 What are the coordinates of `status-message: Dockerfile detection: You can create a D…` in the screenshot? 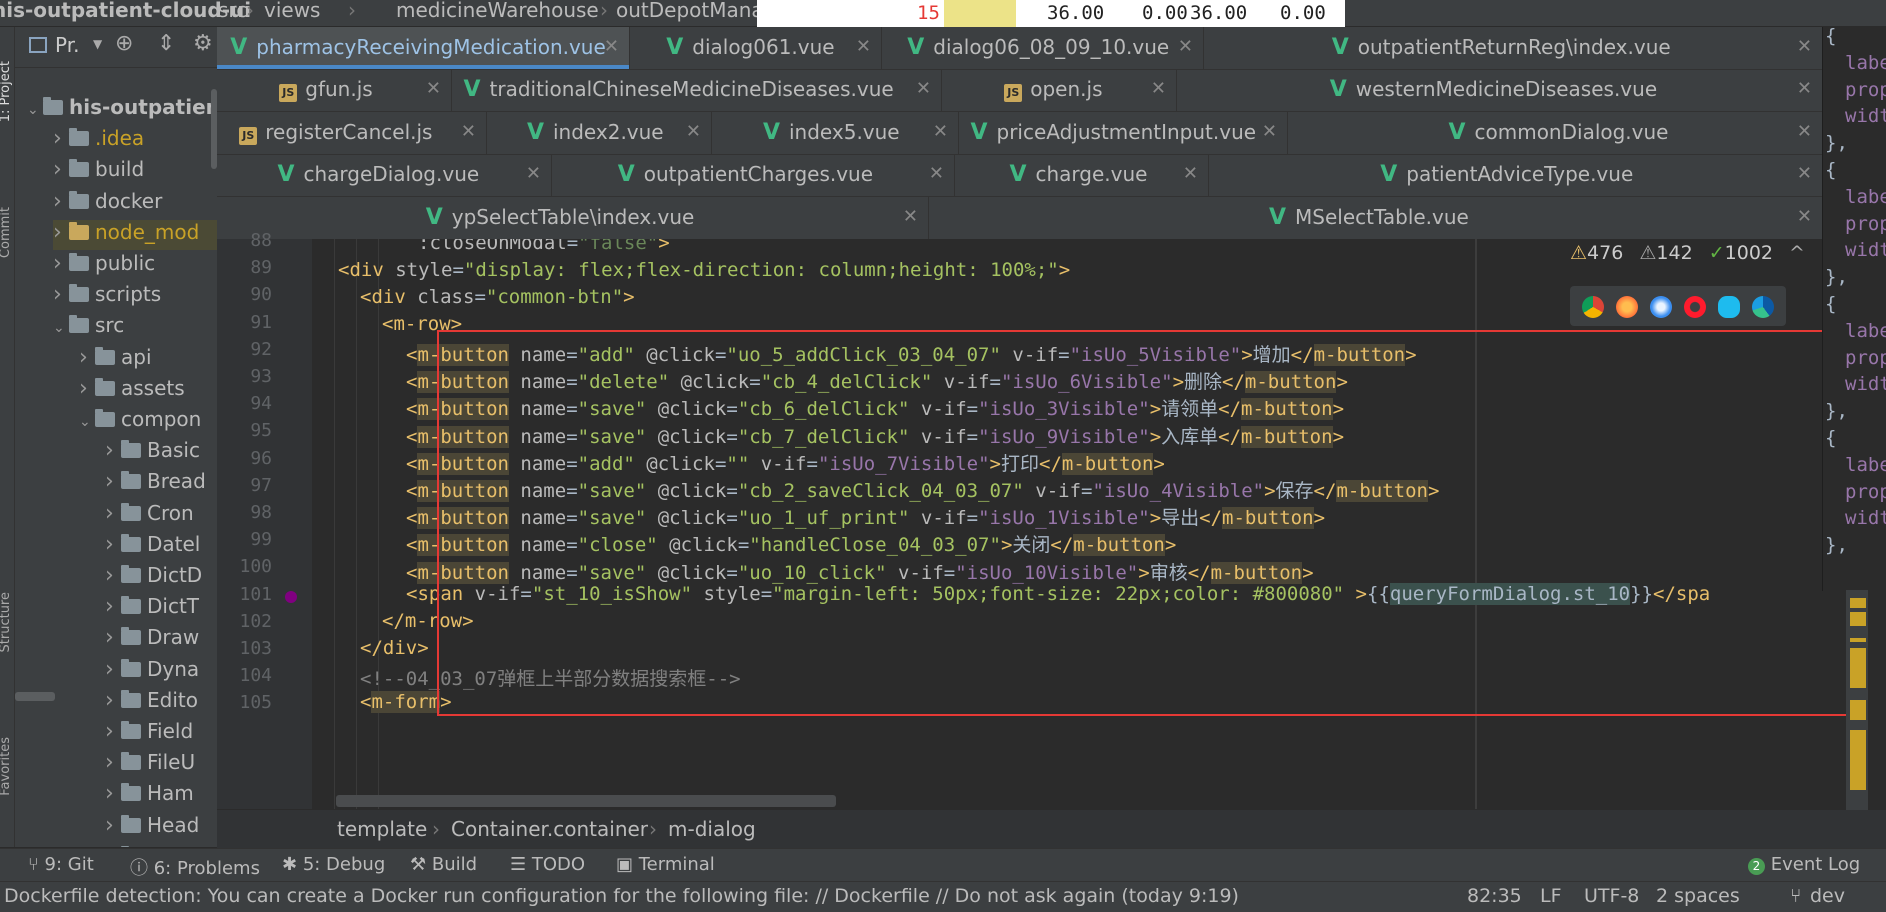 It's located at (621, 896).